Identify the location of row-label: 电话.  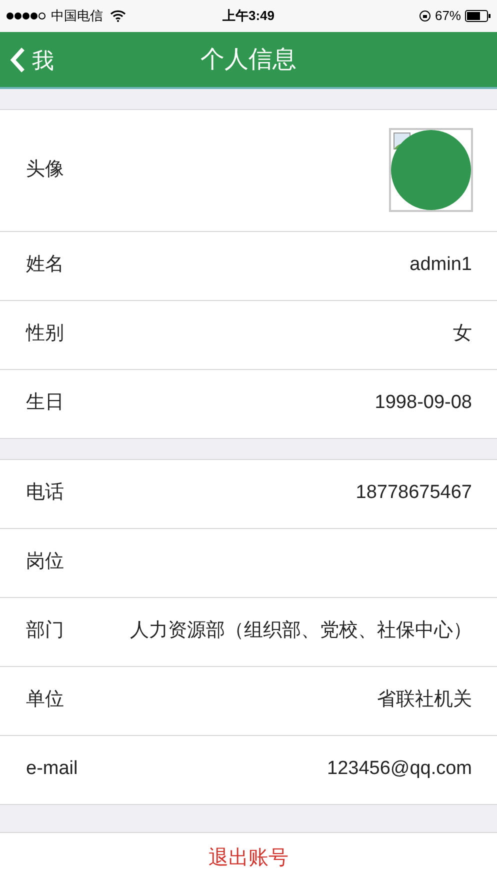
(45, 493).